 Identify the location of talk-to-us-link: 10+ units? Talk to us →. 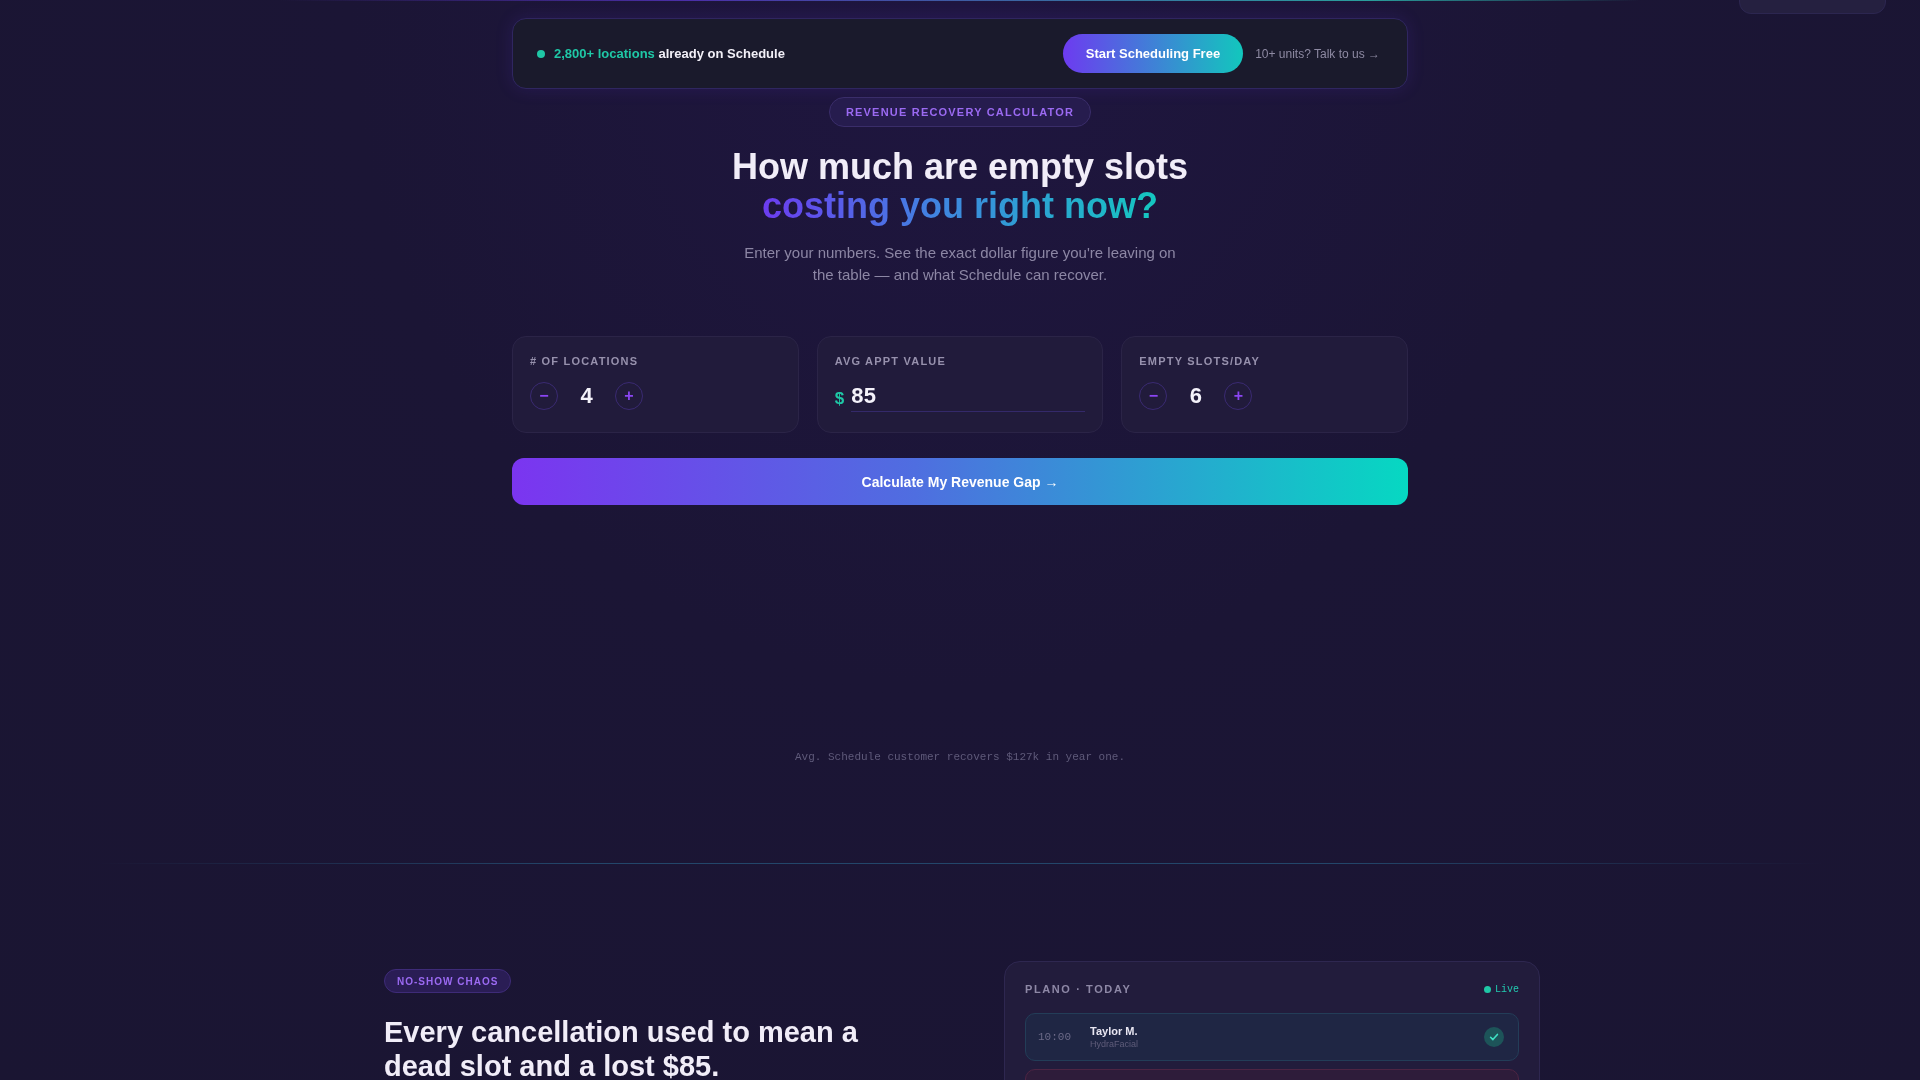
(1317, 53).